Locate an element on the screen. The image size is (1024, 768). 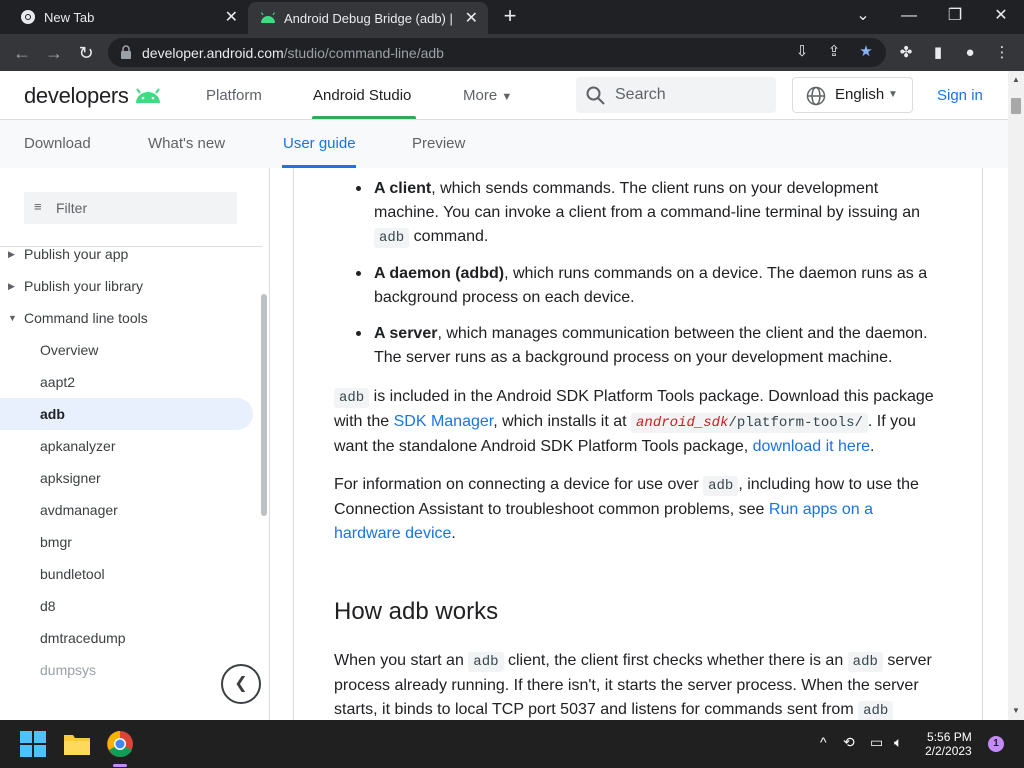
tab-title: New Tab is located at coordinates (69, 17).